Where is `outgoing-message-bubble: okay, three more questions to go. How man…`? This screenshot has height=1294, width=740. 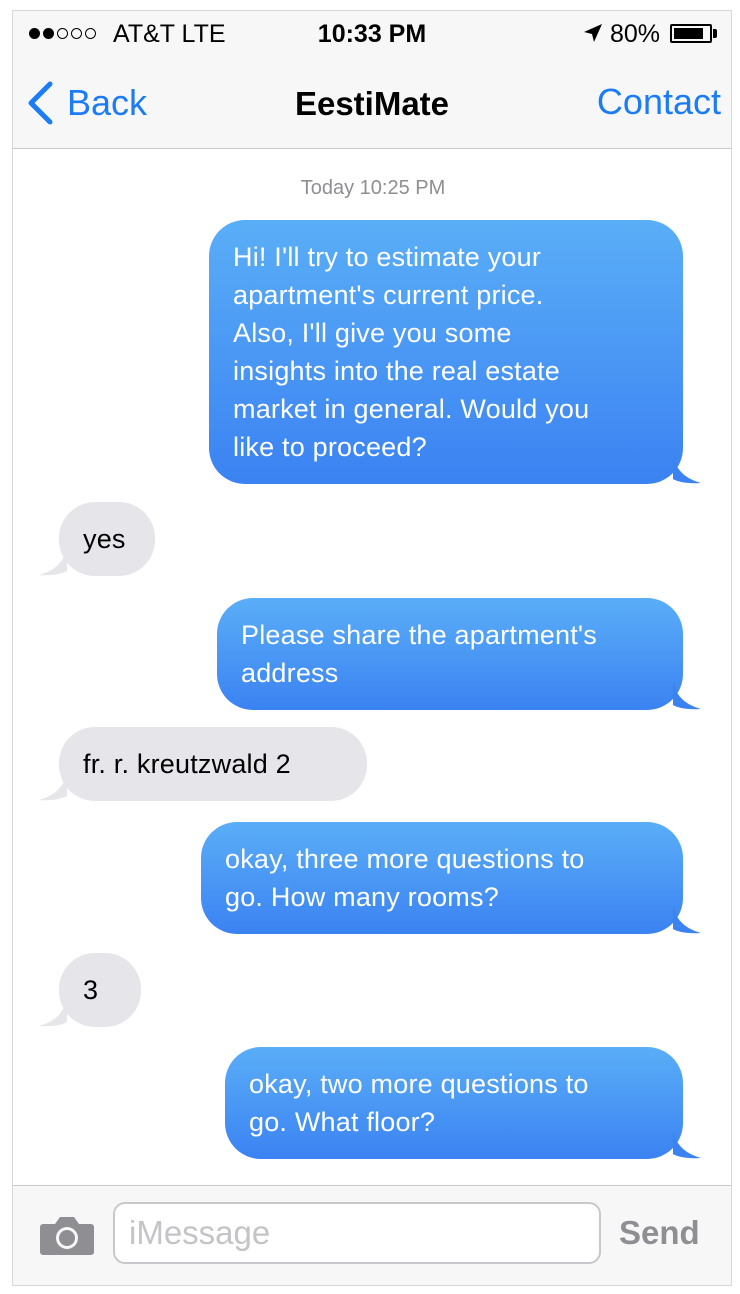 outgoing-message-bubble: okay, three more questions to go. How man… is located at coordinates (451, 878).